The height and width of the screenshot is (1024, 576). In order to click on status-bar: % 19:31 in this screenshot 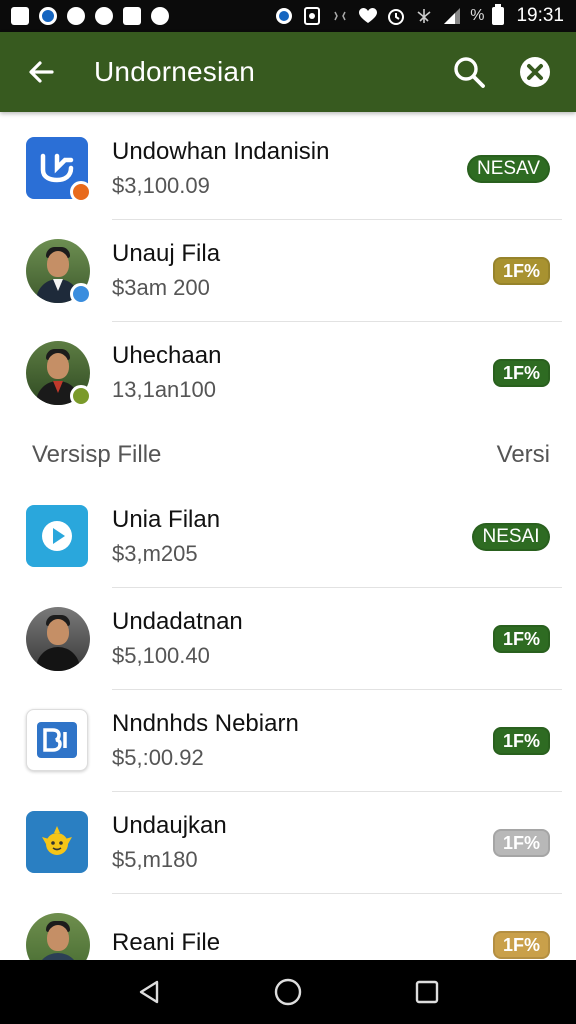, I will do `click(288, 16)`.